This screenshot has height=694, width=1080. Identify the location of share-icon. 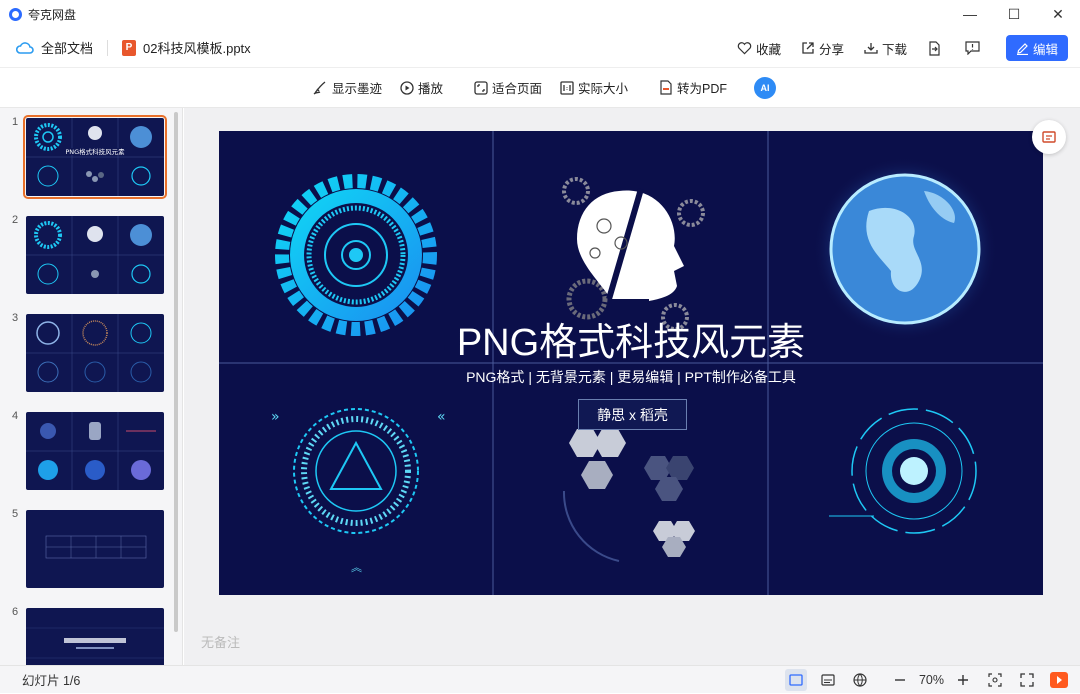
(808, 48).